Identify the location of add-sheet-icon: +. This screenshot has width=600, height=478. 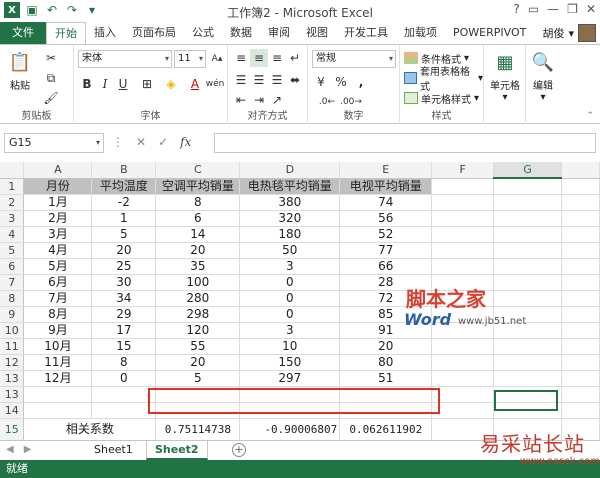
(239, 450).